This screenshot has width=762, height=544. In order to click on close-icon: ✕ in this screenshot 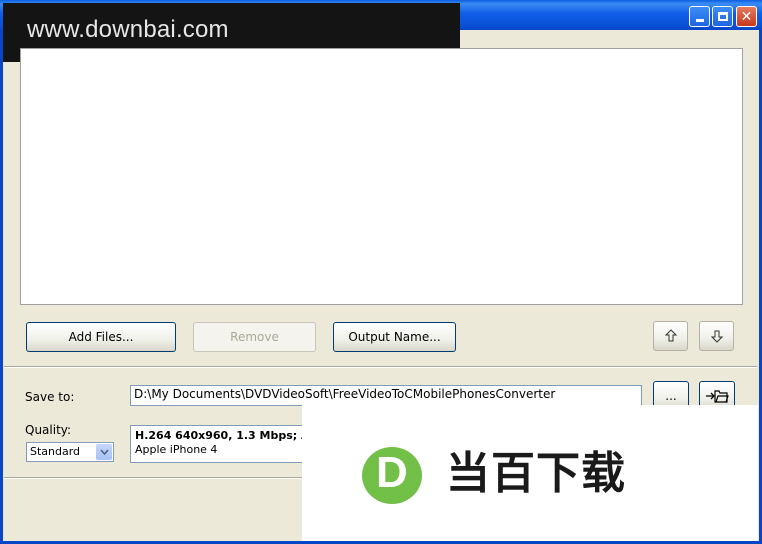, I will do `click(746, 16)`.